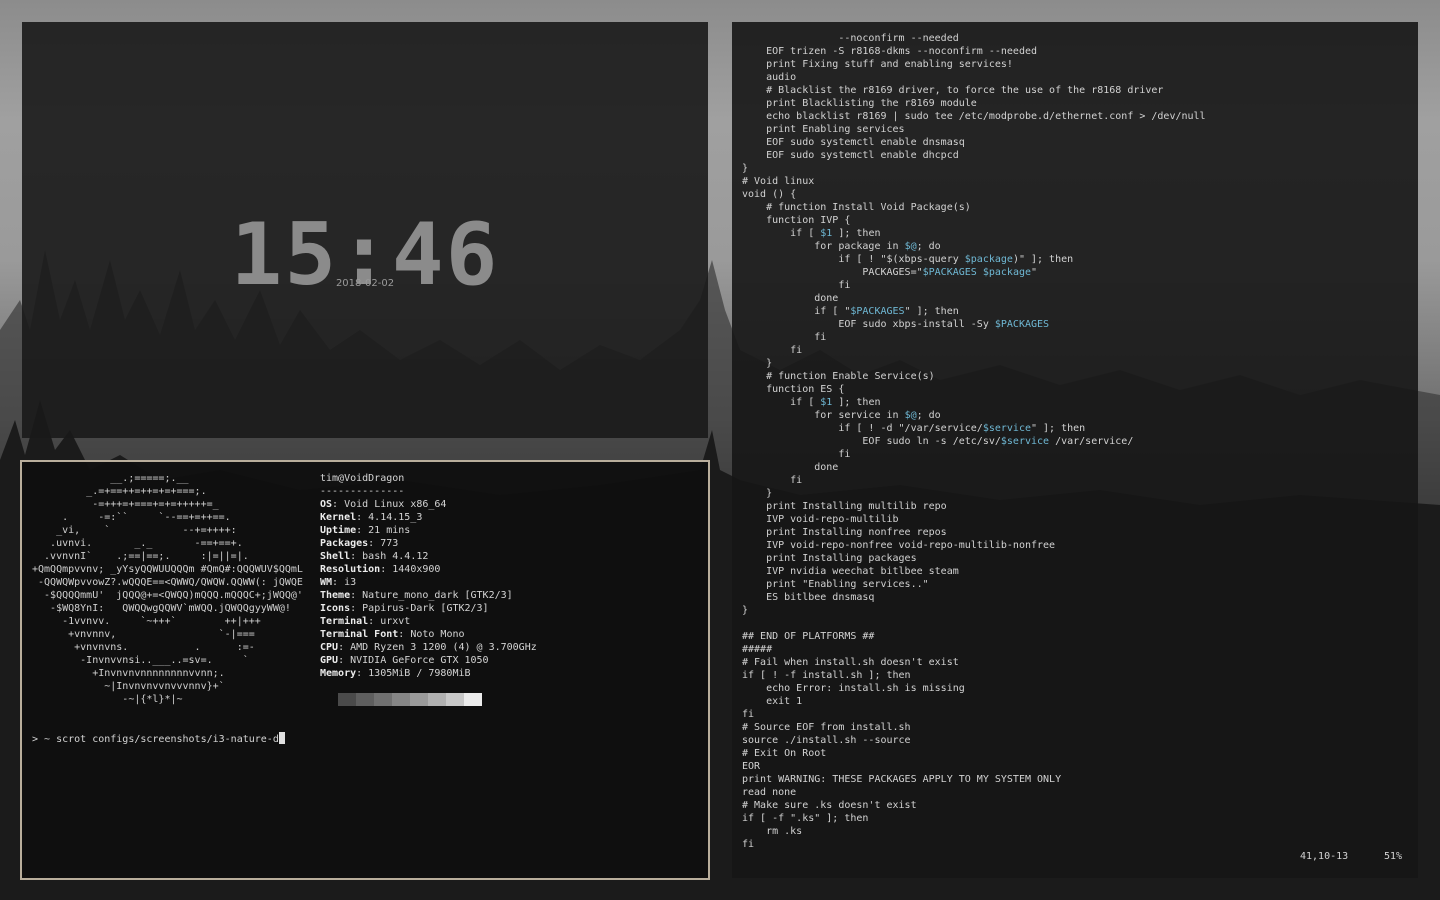  Describe the element at coordinates (344, 543) in the screenshot. I see `info-key: Packages` at that location.